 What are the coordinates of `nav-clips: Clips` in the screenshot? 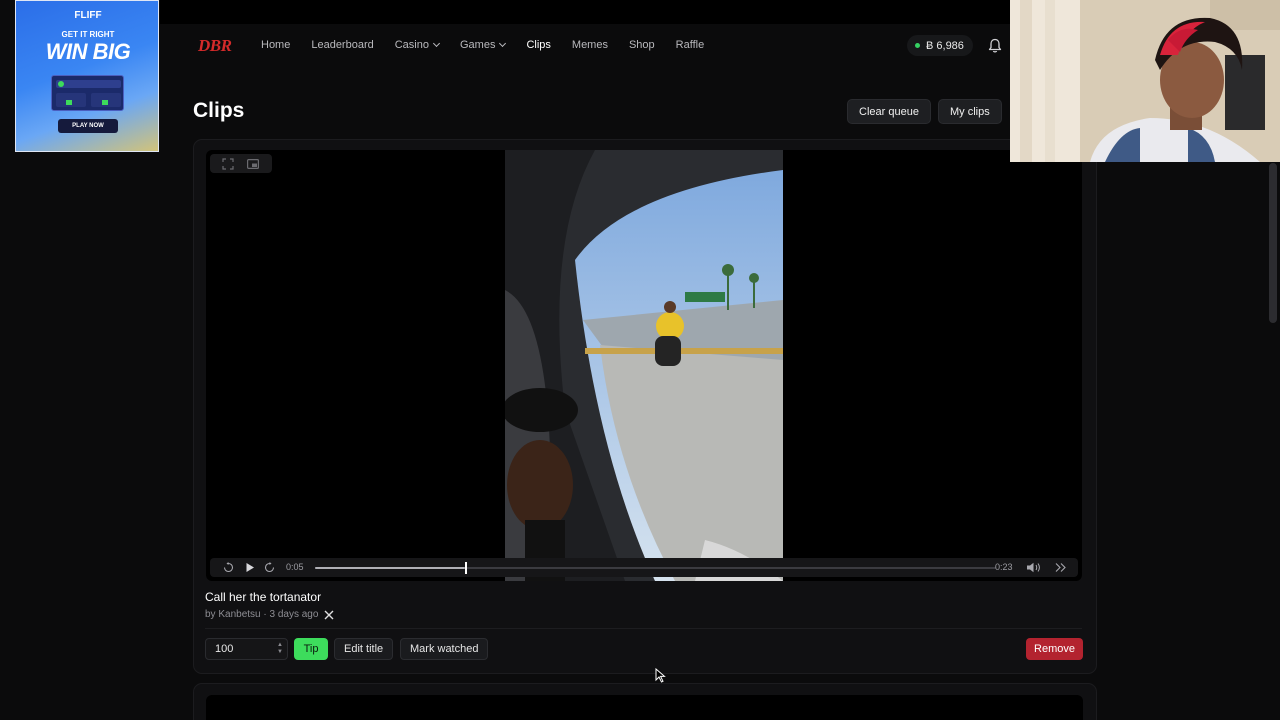 It's located at (538, 45).